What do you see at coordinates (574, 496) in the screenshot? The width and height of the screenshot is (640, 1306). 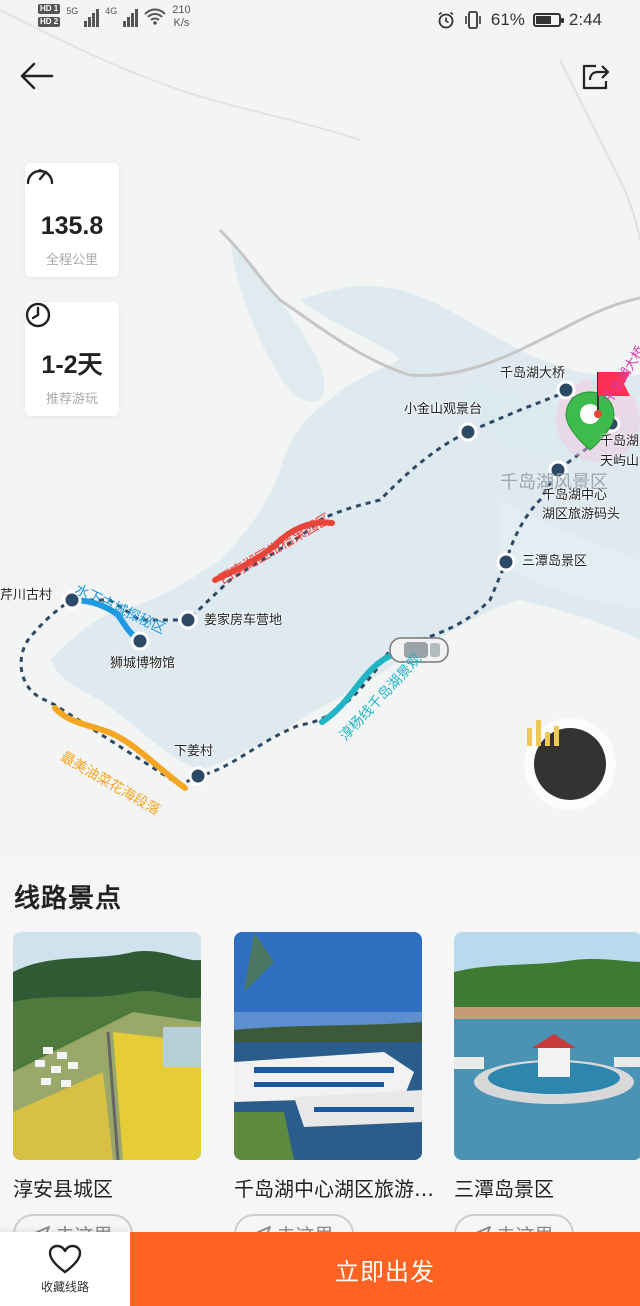 I see `stop-label-center-pier-1: 千岛湖中心` at bounding box center [574, 496].